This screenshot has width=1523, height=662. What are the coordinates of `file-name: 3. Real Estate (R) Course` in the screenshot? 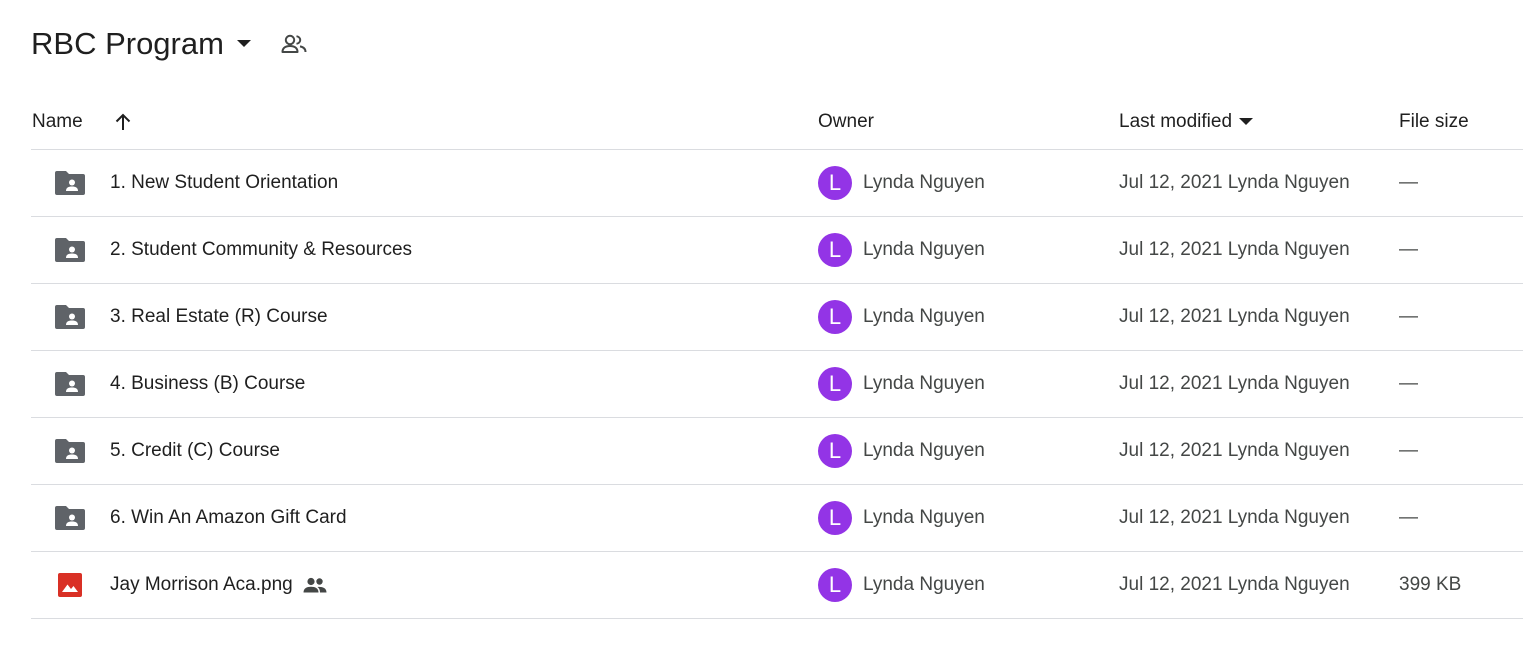 It's located at (219, 317).